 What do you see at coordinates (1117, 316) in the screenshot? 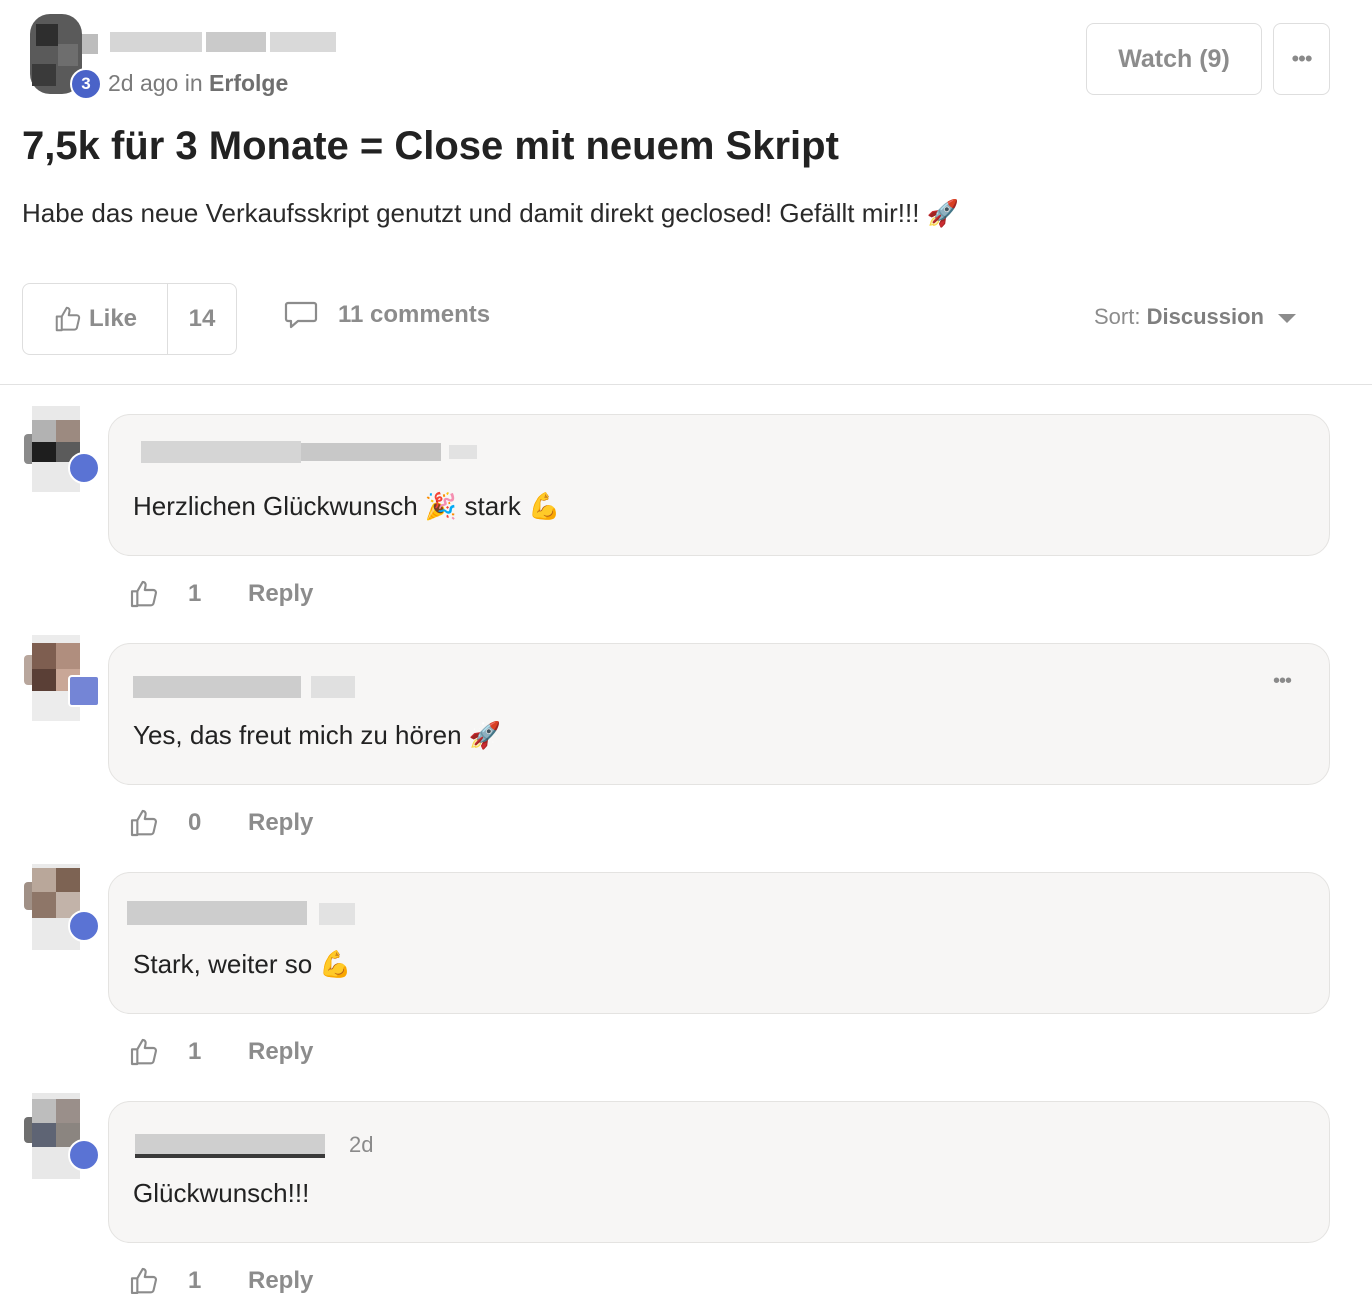
I see `sort-prefix: Sort:` at bounding box center [1117, 316].